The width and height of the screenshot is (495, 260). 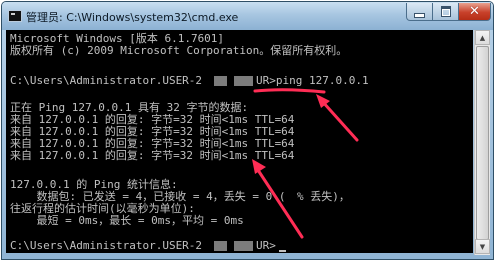 I want to click on chevron-down-icon: ▼, so click(x=482, y=246).